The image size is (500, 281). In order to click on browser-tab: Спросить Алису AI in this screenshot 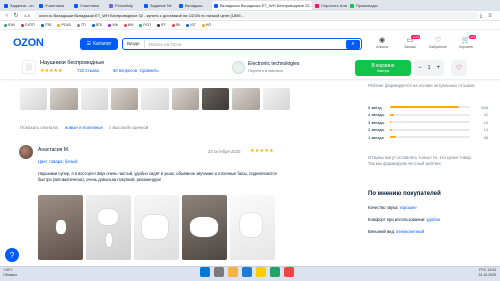, I will do `click(330, 5)`.